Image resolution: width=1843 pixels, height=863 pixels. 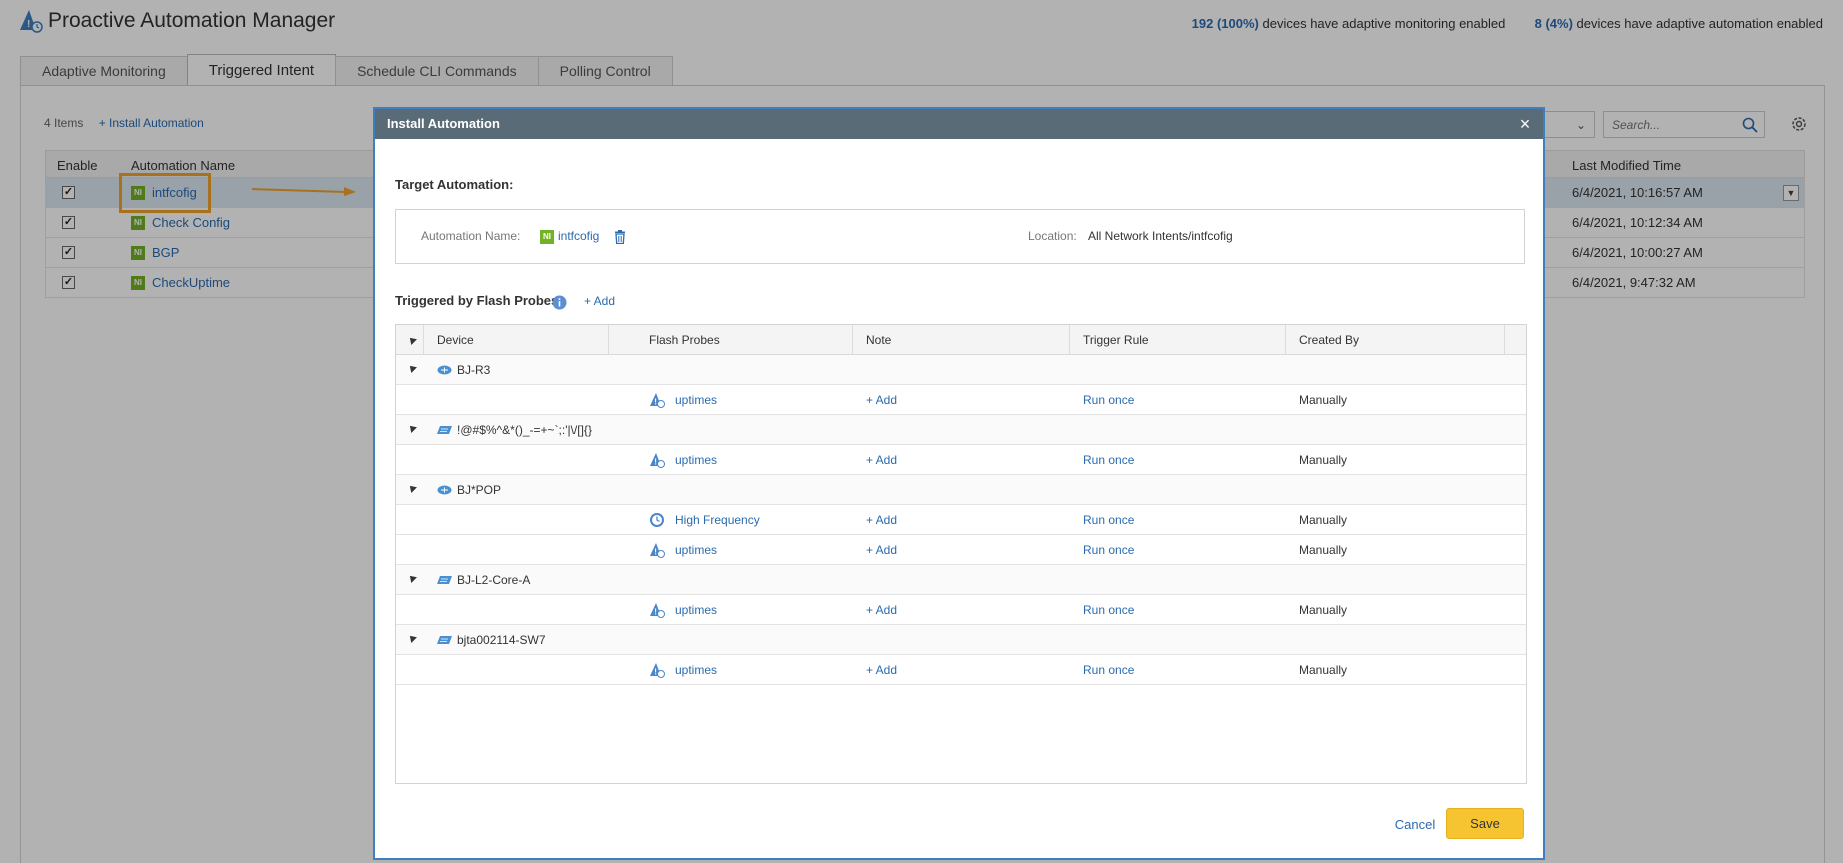 What do you see at coordinates (620, 237) in the screenshot?
I see `trash-icon` at bounding box center [620, 237].